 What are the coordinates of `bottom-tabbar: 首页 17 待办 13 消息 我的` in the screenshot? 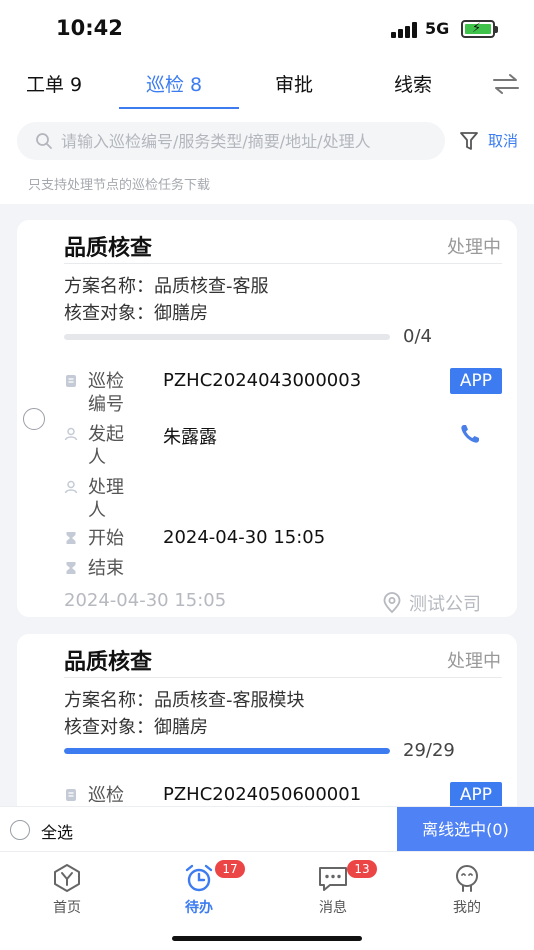 It's located at (267, 900).